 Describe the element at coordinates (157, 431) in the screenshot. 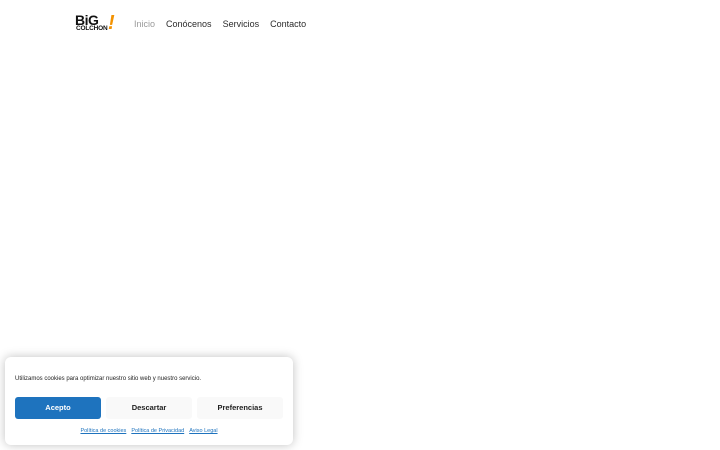

I see `privacy-policy-link: Política de Privacidad` at that location.